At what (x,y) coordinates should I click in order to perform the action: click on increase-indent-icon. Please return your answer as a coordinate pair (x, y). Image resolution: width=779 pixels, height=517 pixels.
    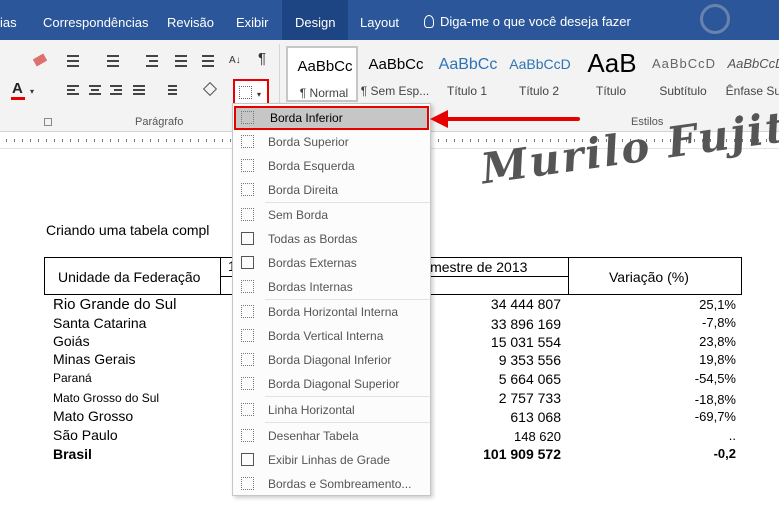
    Looking at the image, I should click on (208, 61).